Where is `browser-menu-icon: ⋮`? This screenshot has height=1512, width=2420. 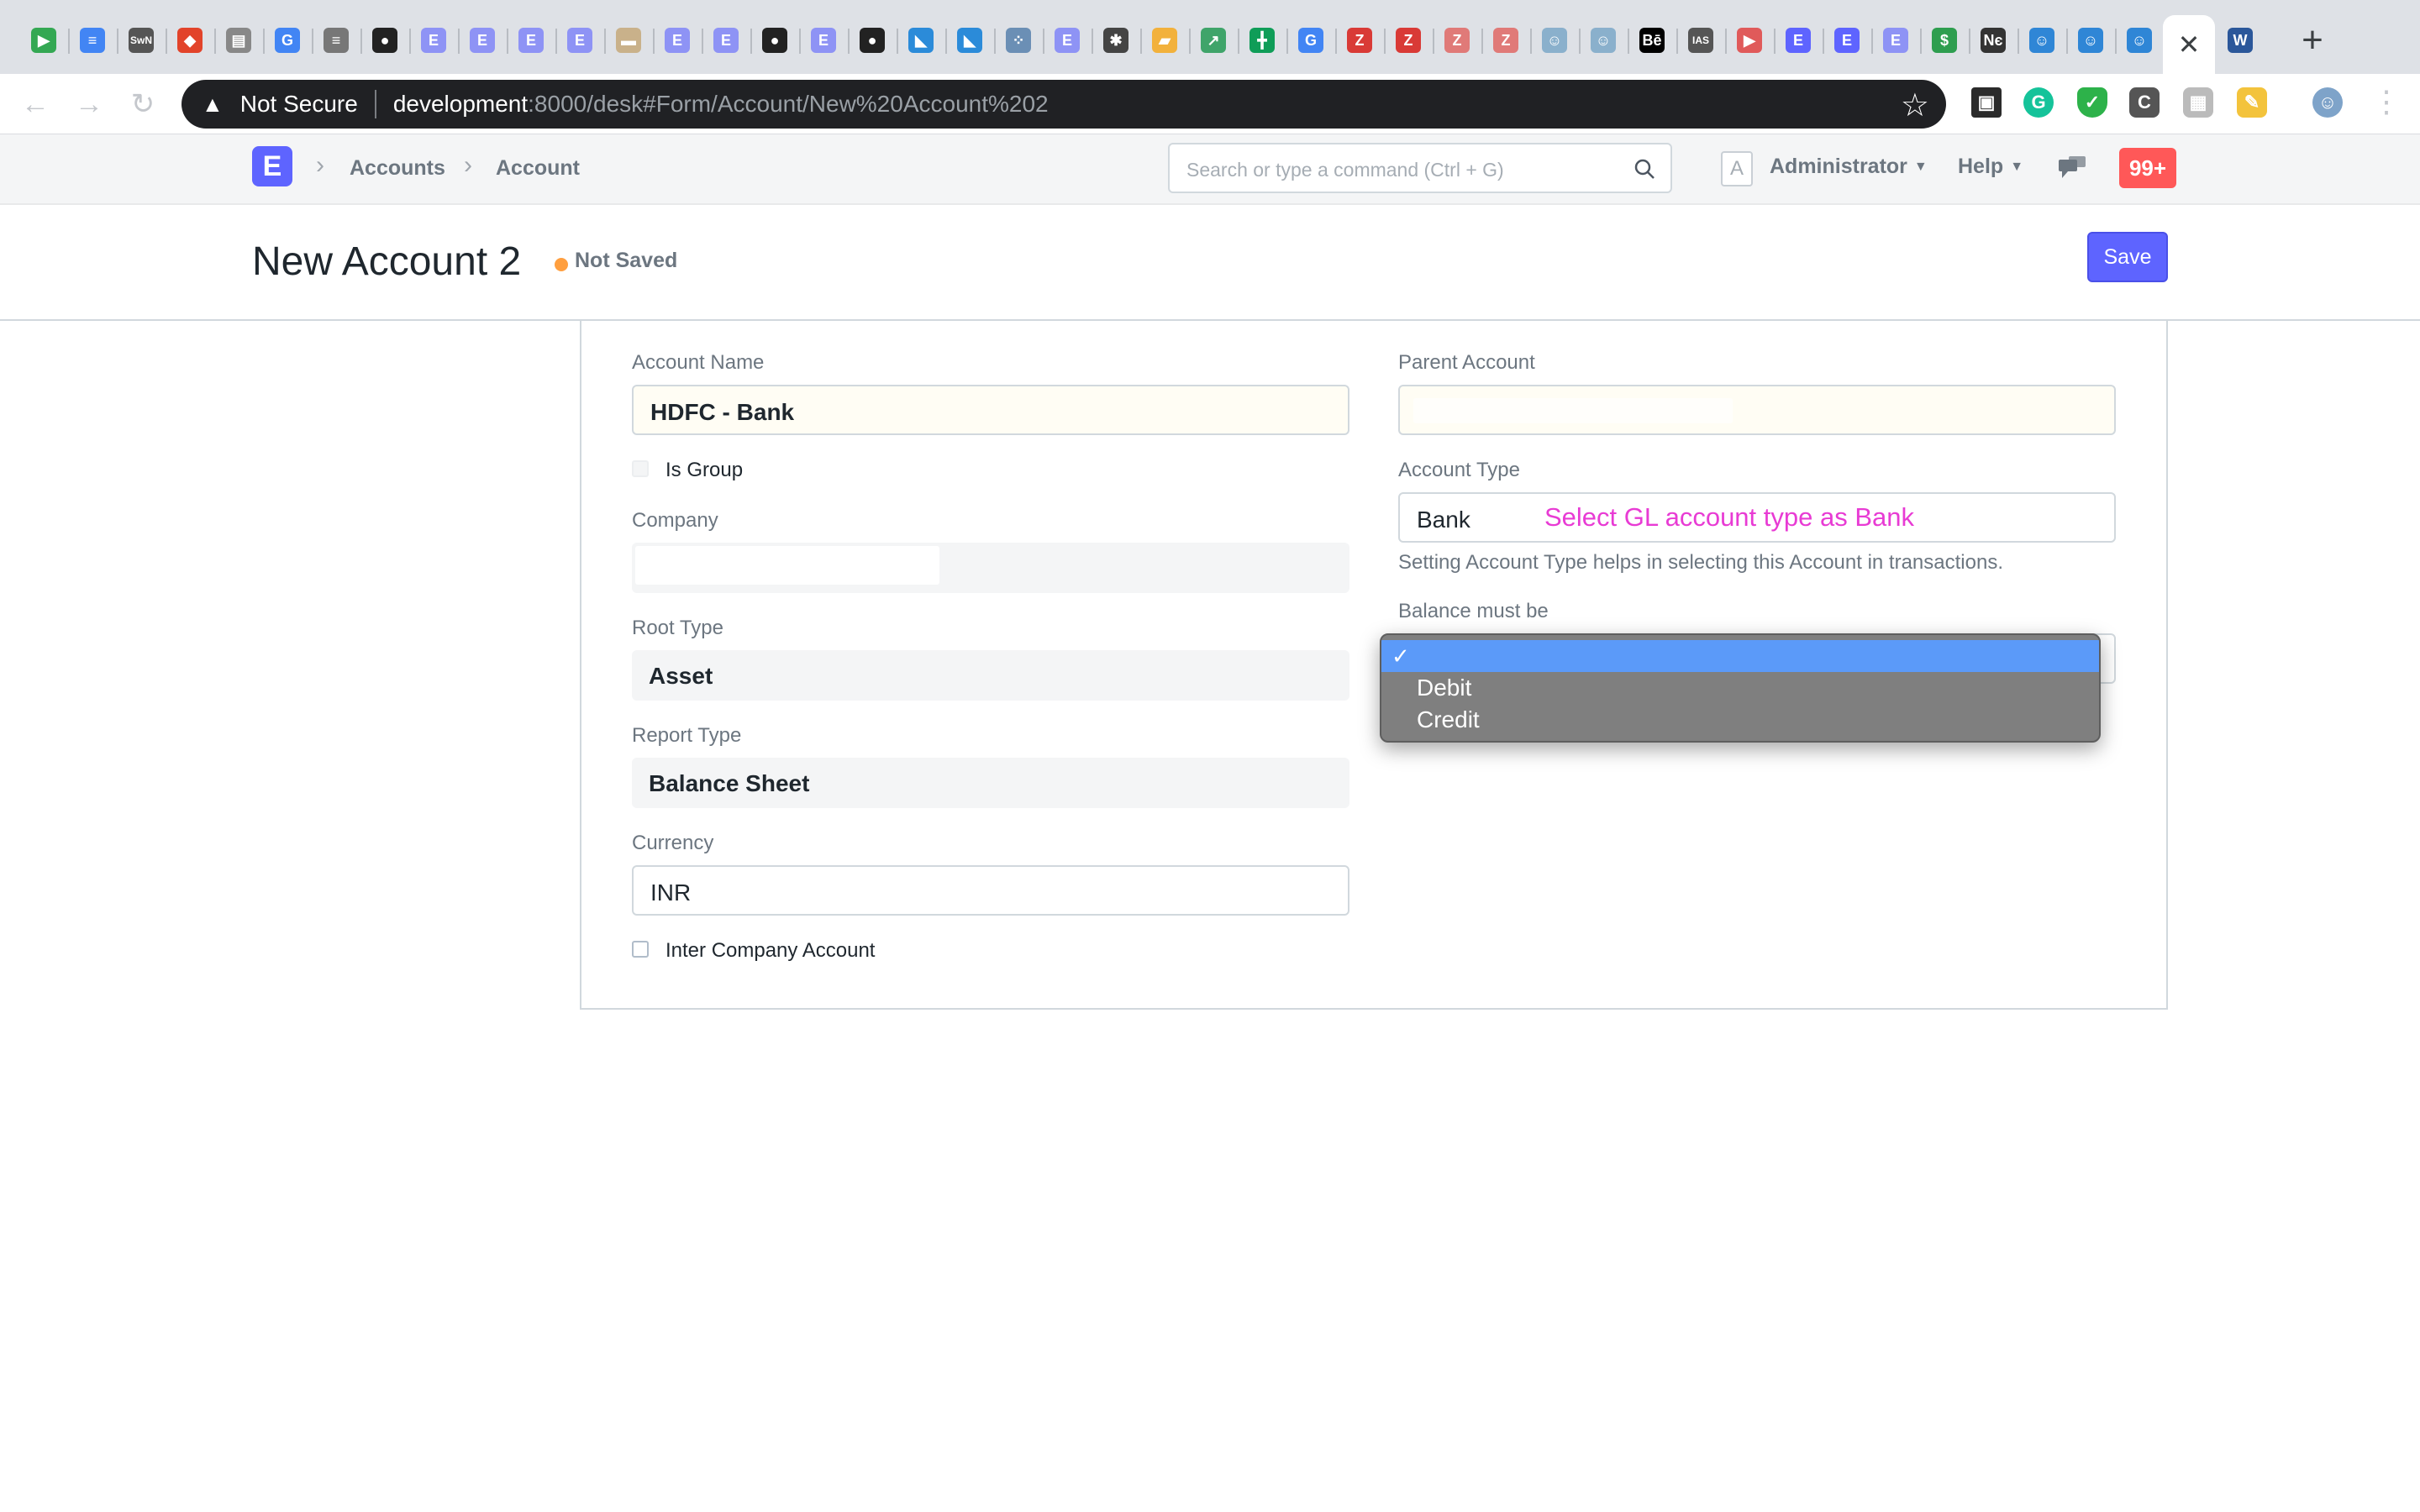
browser-menu-icon: ⋮ is located at coordinates (2387, 101).